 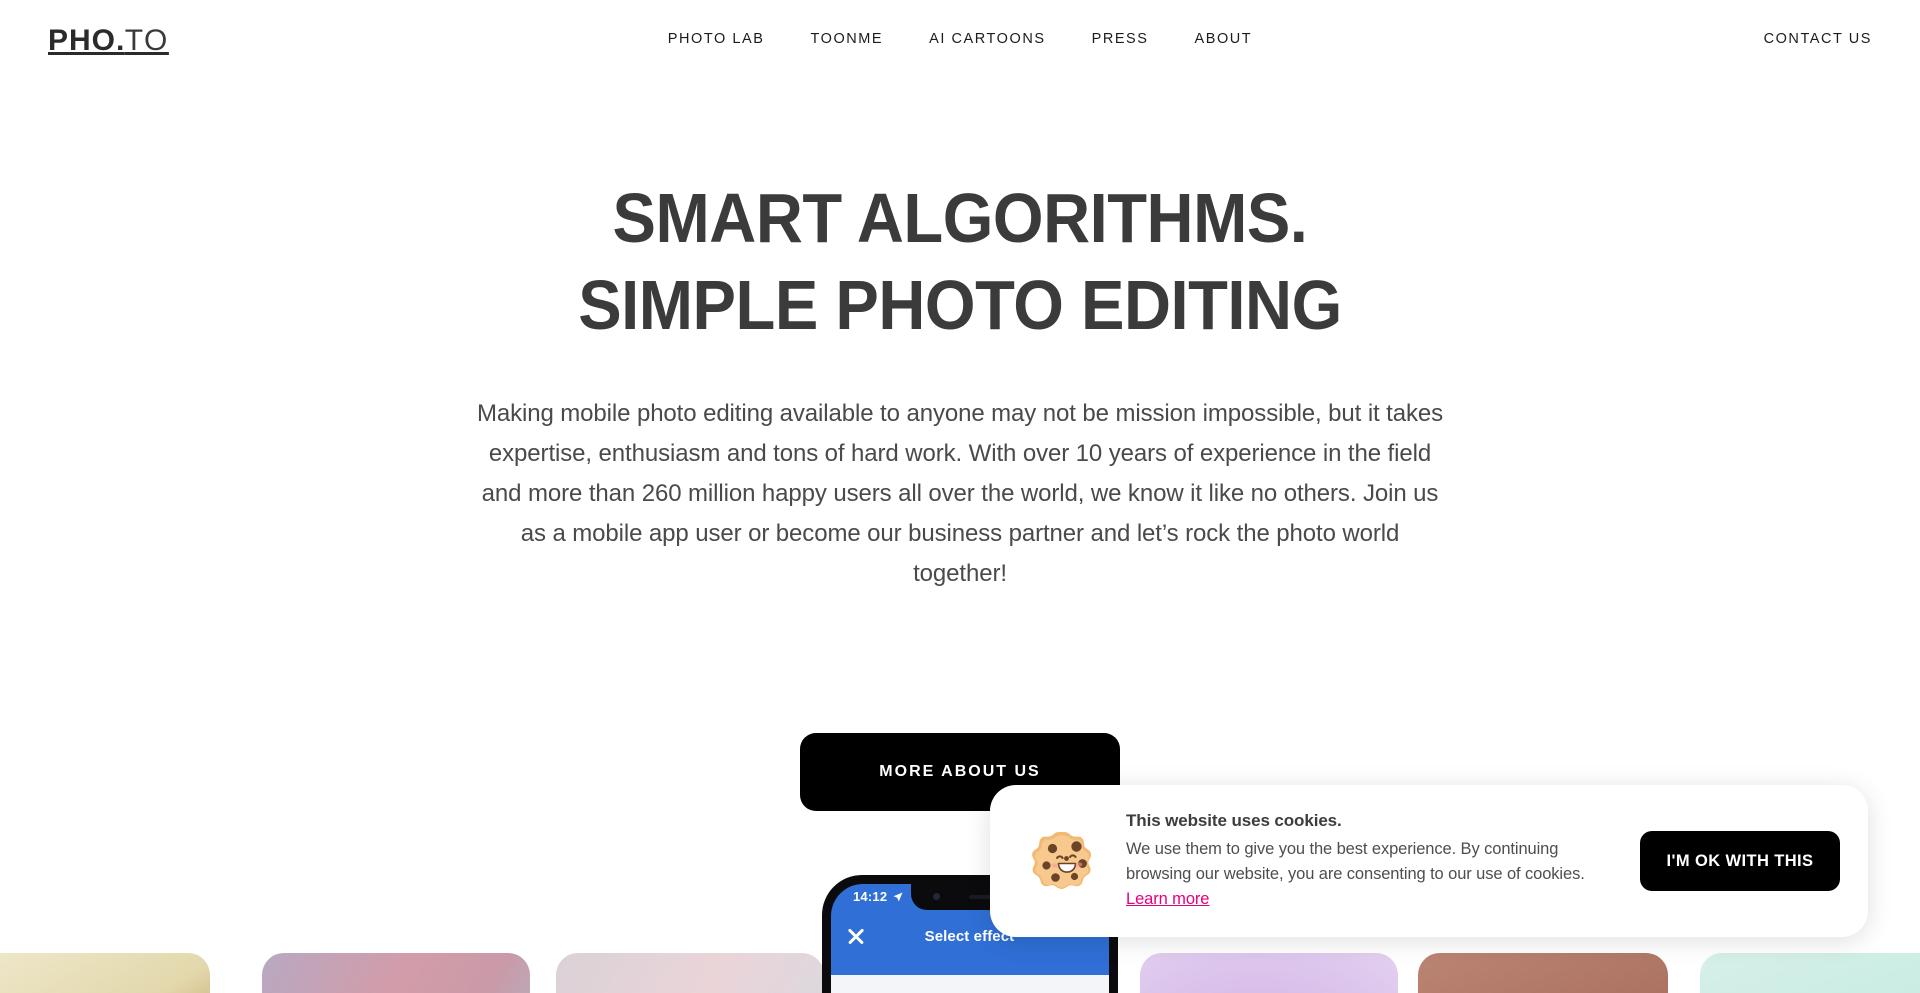 What do you see at coordinates (987, 39) in the screenshot?
I see `nav-item-ai-cartoons: AI CARTOONS` at bounding box center [987, 39].